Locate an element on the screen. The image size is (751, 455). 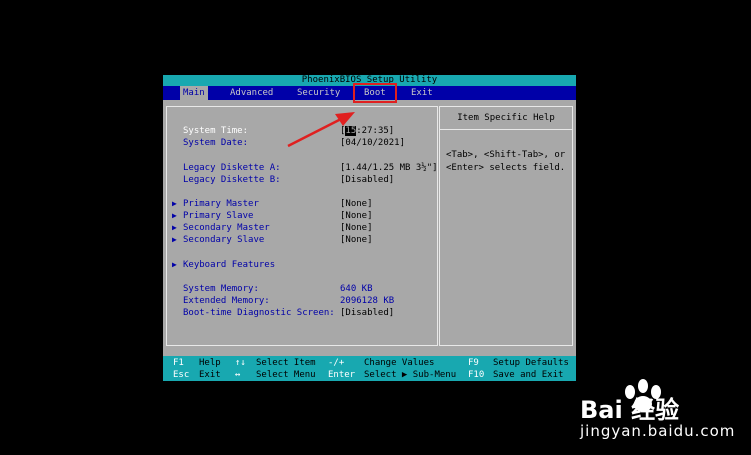
menu-main: Main is located at coordinates (194, 93).